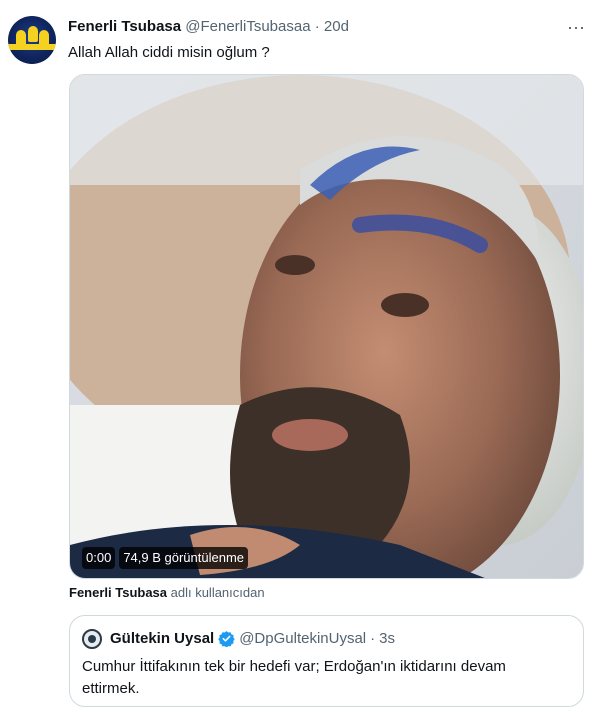 The height and width of the screenshot is (720, 600). What do you see at coordinates (387, 638) in the screenshot?
I see `quoted-tweet-timestamp: 3s` at bounding box center [387, 638].